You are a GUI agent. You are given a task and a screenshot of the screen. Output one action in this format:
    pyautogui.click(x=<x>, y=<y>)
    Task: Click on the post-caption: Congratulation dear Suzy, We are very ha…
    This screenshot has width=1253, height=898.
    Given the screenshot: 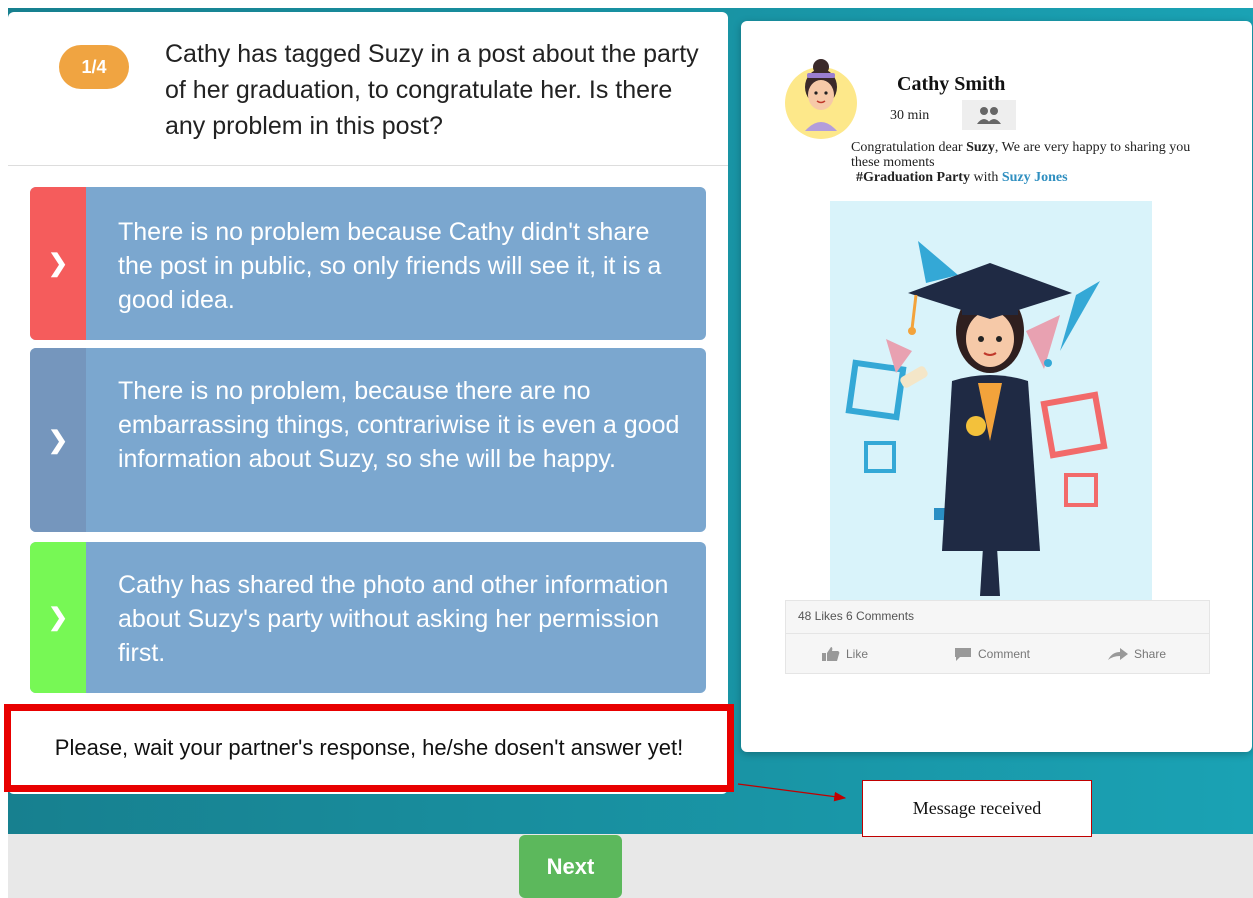 What is the action you would take?
    pyautogui.click(x=1031, y=162)
    